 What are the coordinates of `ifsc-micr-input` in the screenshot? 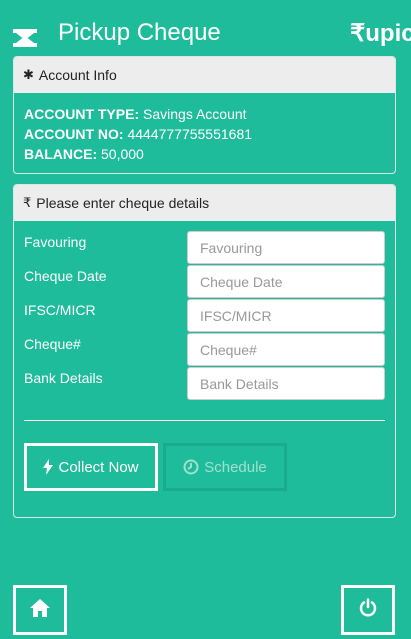 It's located at (286, 315).